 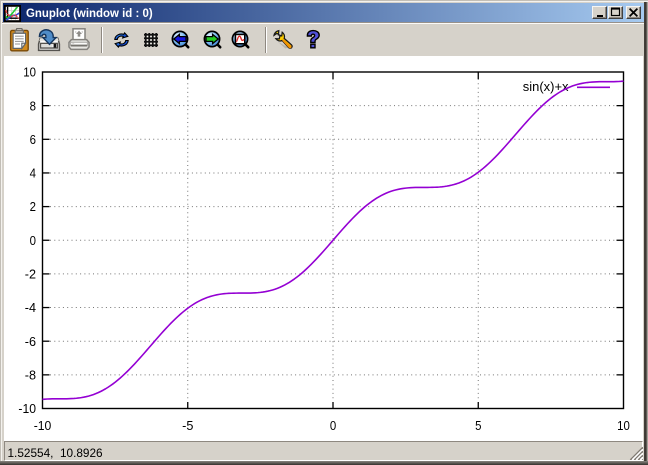 What do you see at coordinates (33, 139) in the screenshot?
I see `svg-text: 6` at bounding box center [33, 139].